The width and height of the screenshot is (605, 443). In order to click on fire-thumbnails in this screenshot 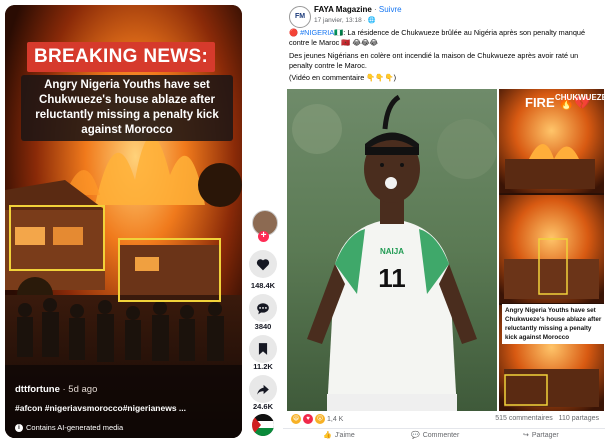, I will do `click(551, 250)`.